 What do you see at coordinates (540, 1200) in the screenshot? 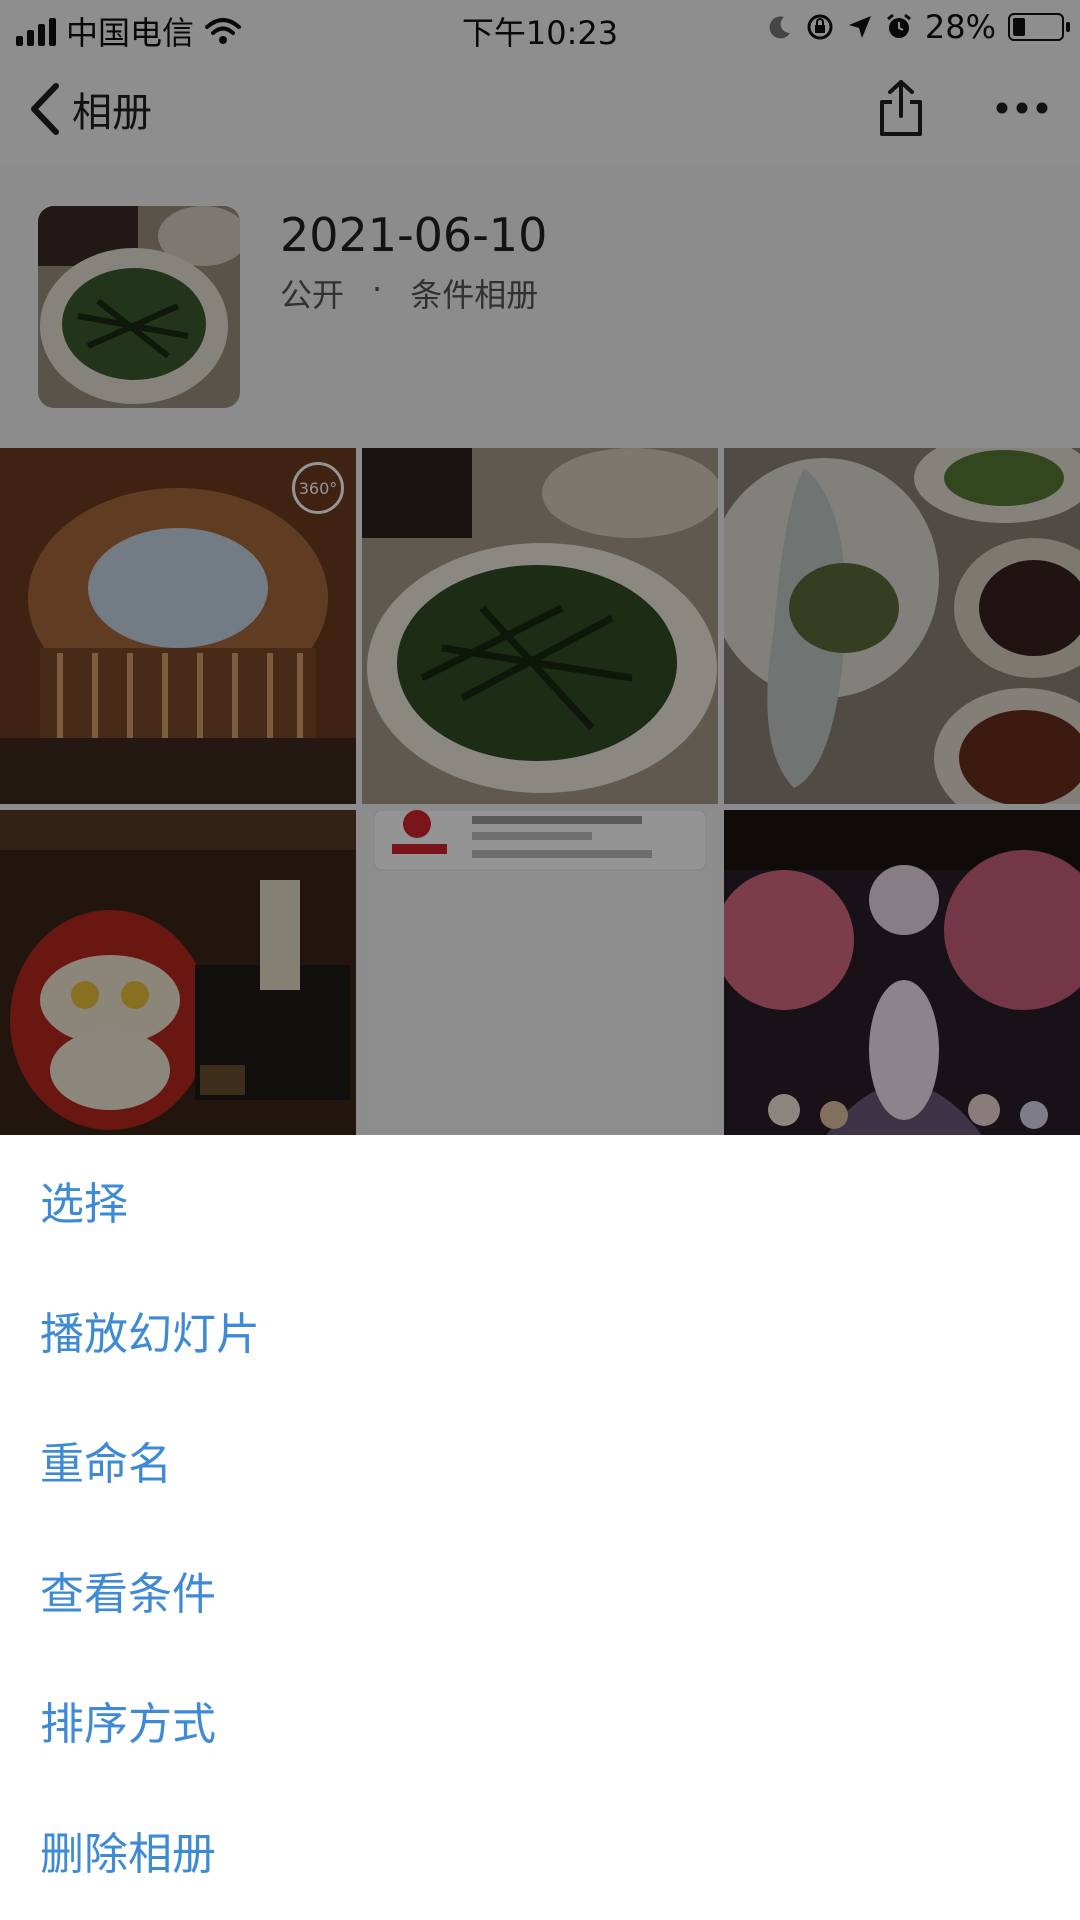
I see `action-select: 选择` at bounding box center [540, 1200].